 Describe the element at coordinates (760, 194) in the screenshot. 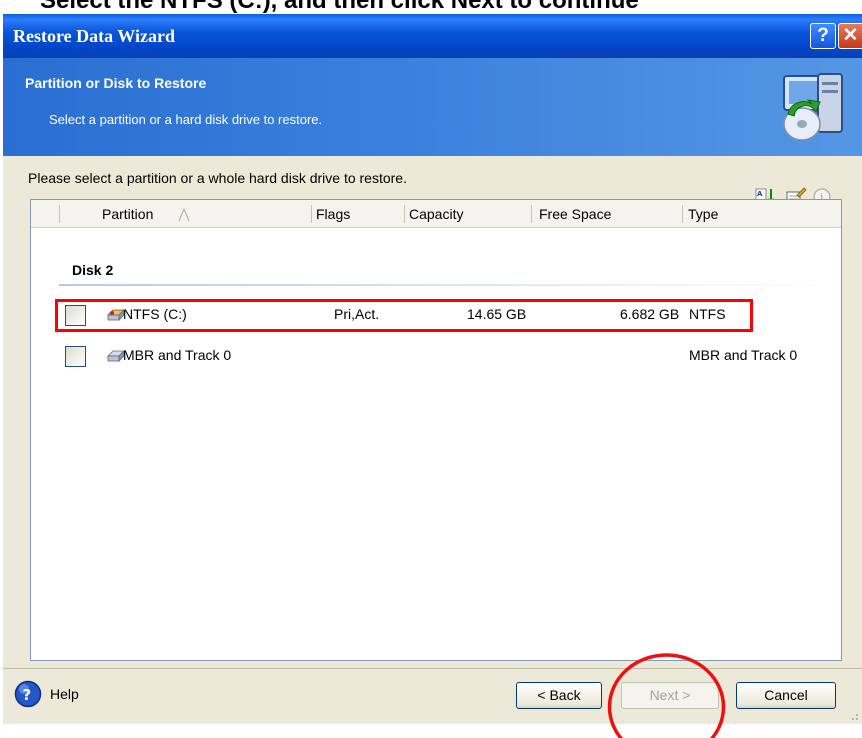

I see `svg-text: A` at that location.